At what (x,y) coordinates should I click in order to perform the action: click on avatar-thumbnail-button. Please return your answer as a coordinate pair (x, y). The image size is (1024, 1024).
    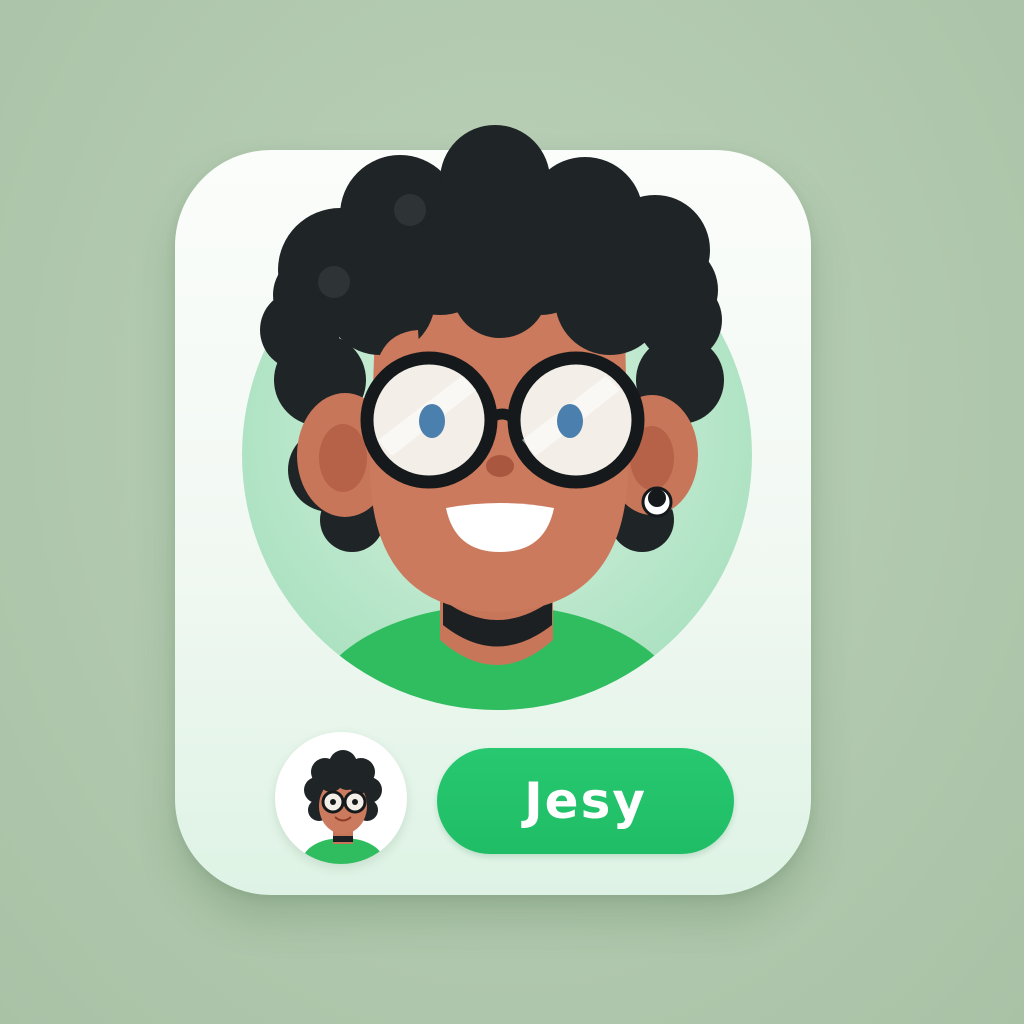
    Looking at the image, I should click on (341, 798).